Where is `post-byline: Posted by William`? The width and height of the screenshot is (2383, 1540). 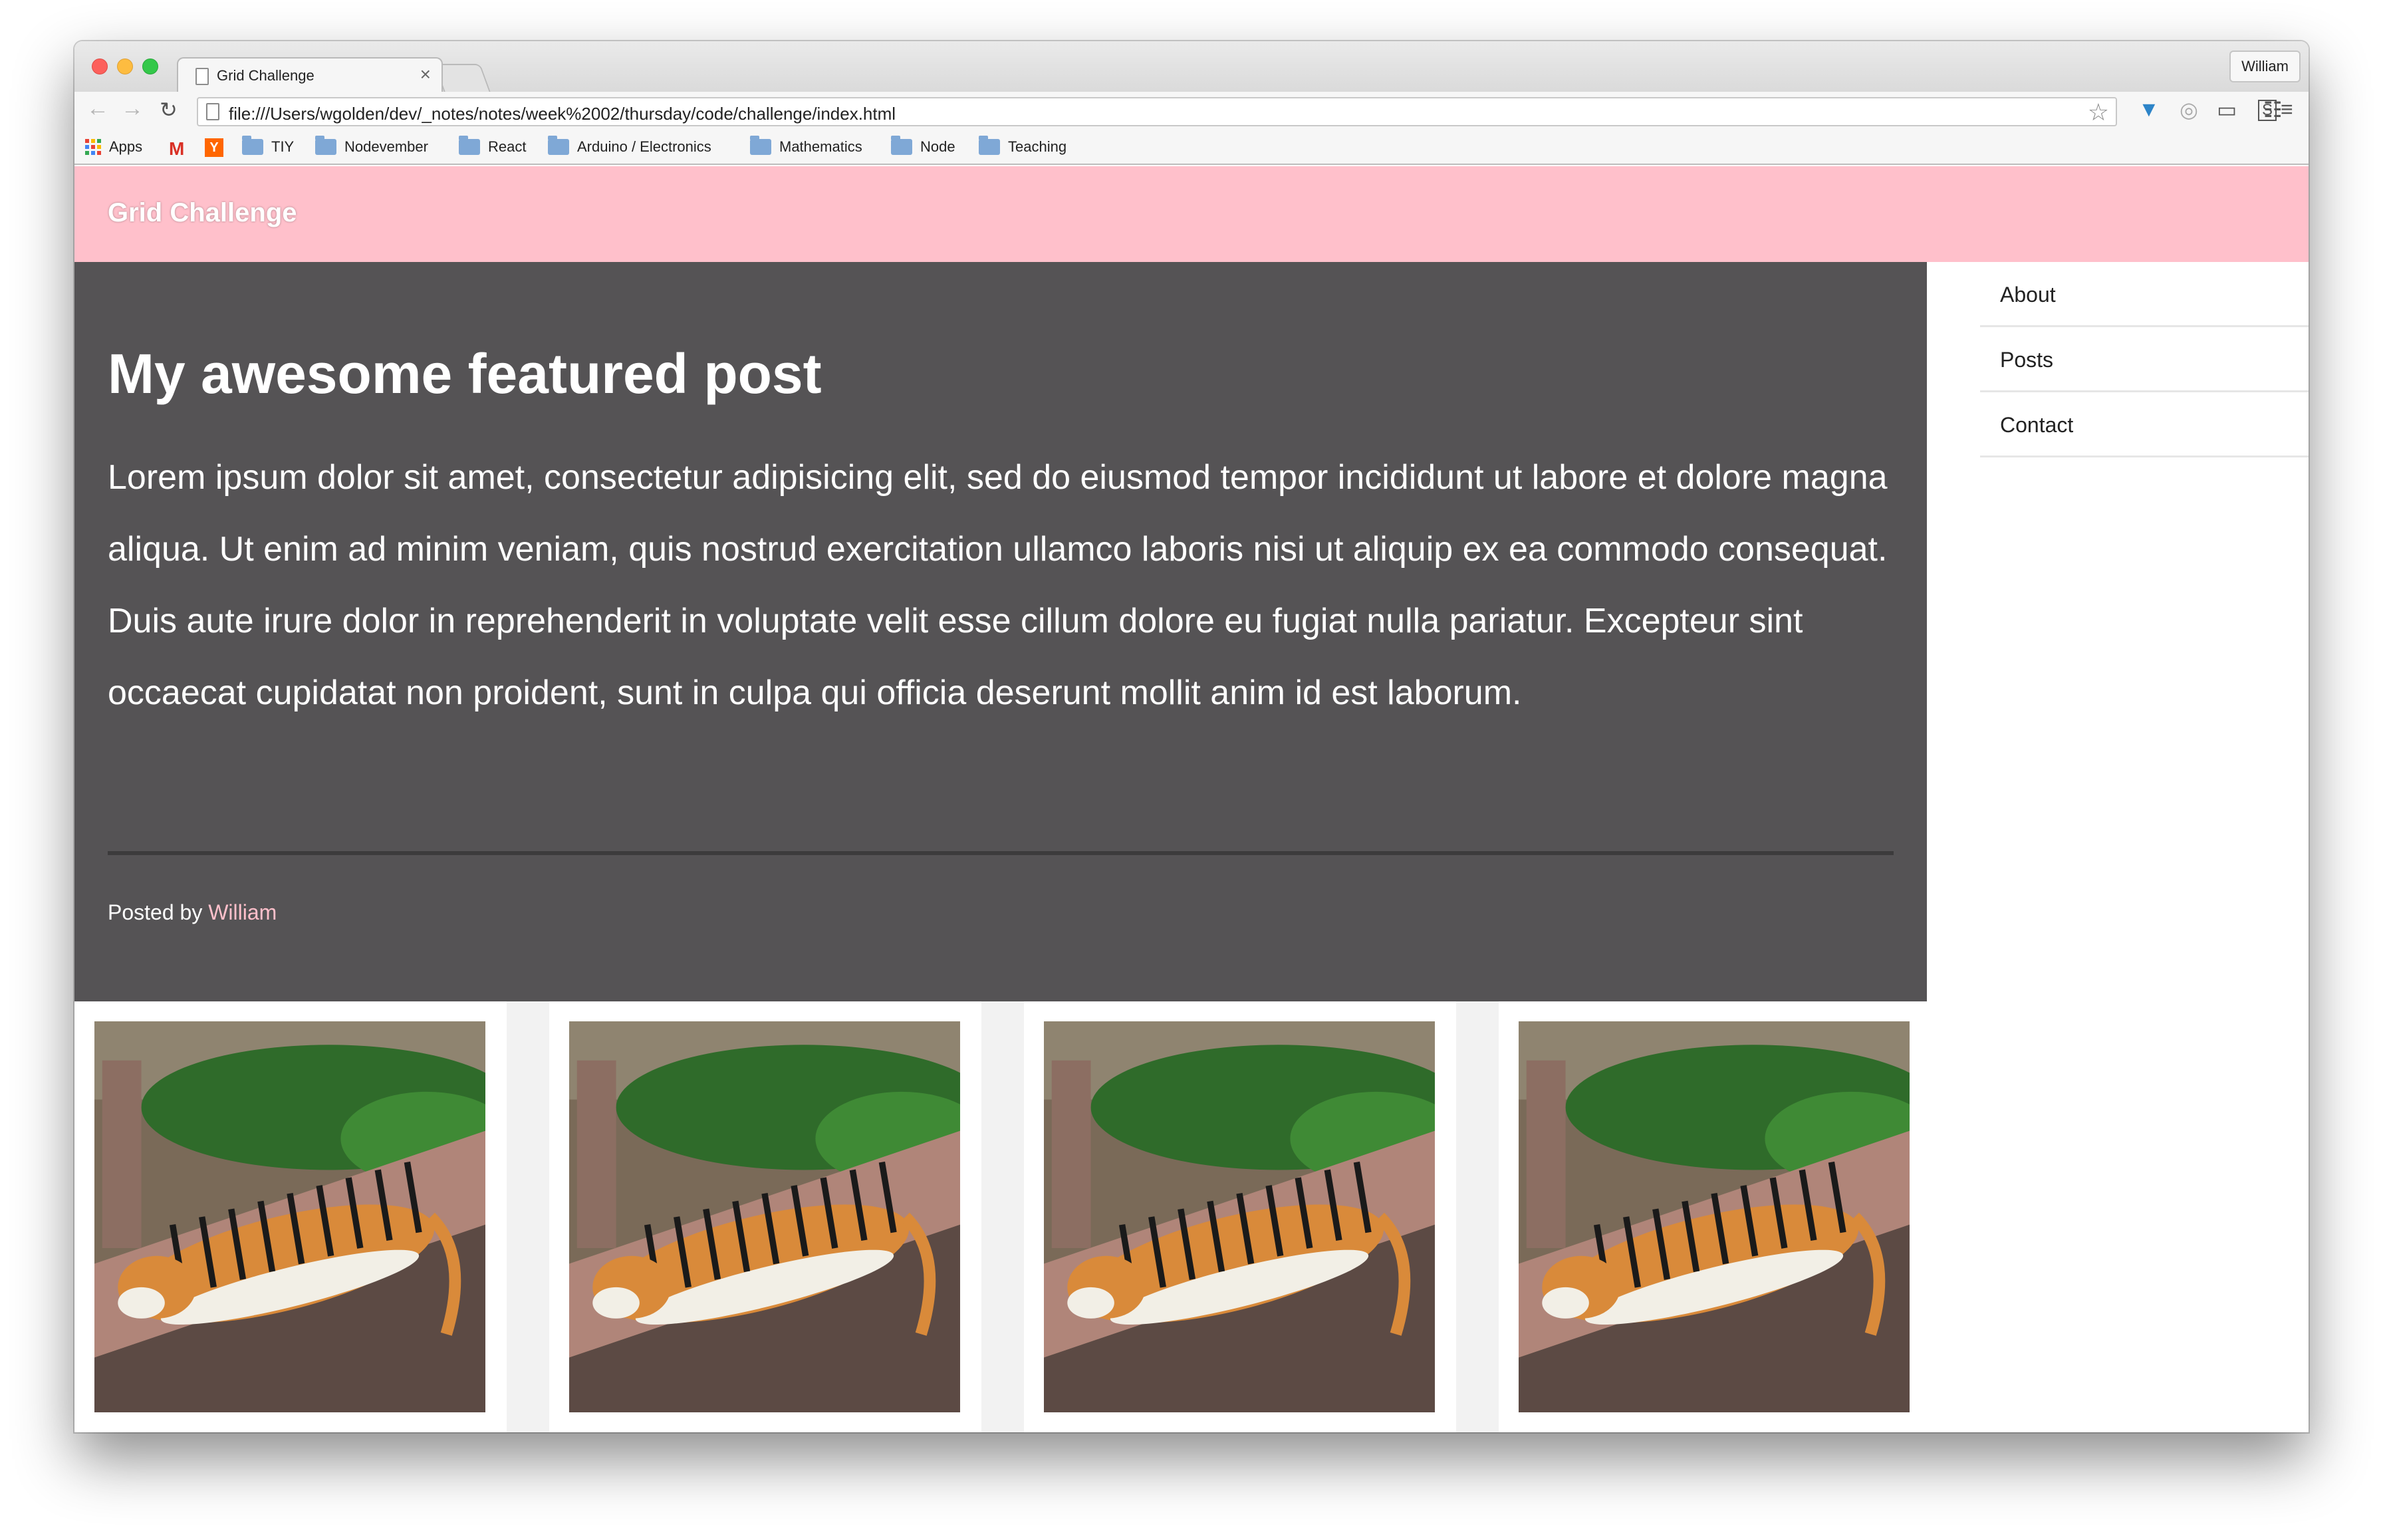 post-byline: Posted by William is located at coordinates (193, 912).